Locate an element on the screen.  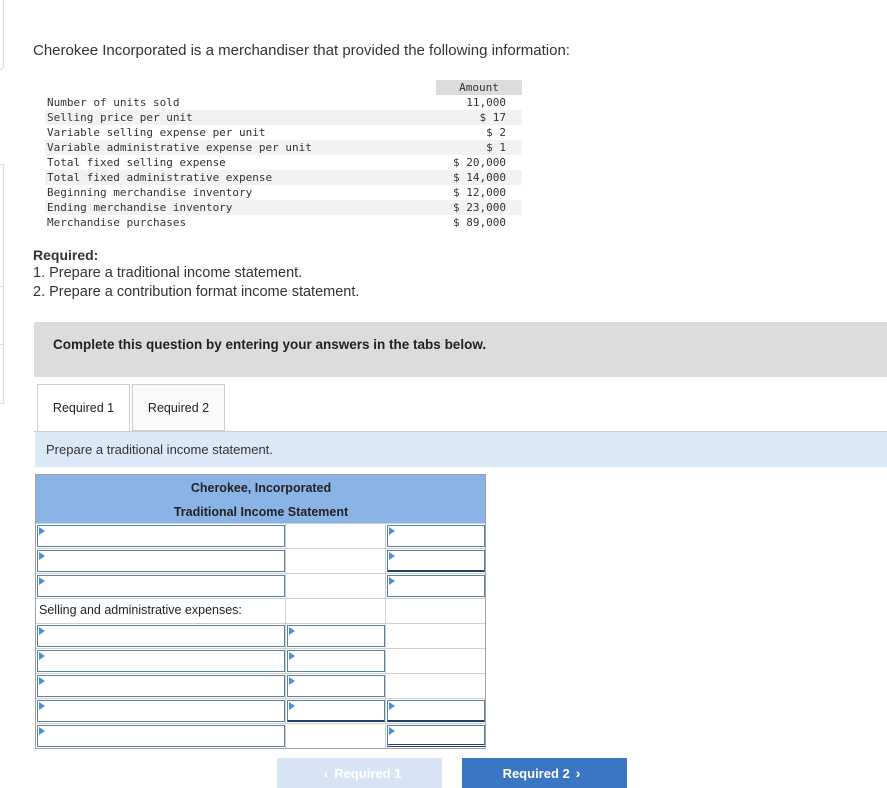
row-value: $ 12,000 is located at coordinates (479, 192).